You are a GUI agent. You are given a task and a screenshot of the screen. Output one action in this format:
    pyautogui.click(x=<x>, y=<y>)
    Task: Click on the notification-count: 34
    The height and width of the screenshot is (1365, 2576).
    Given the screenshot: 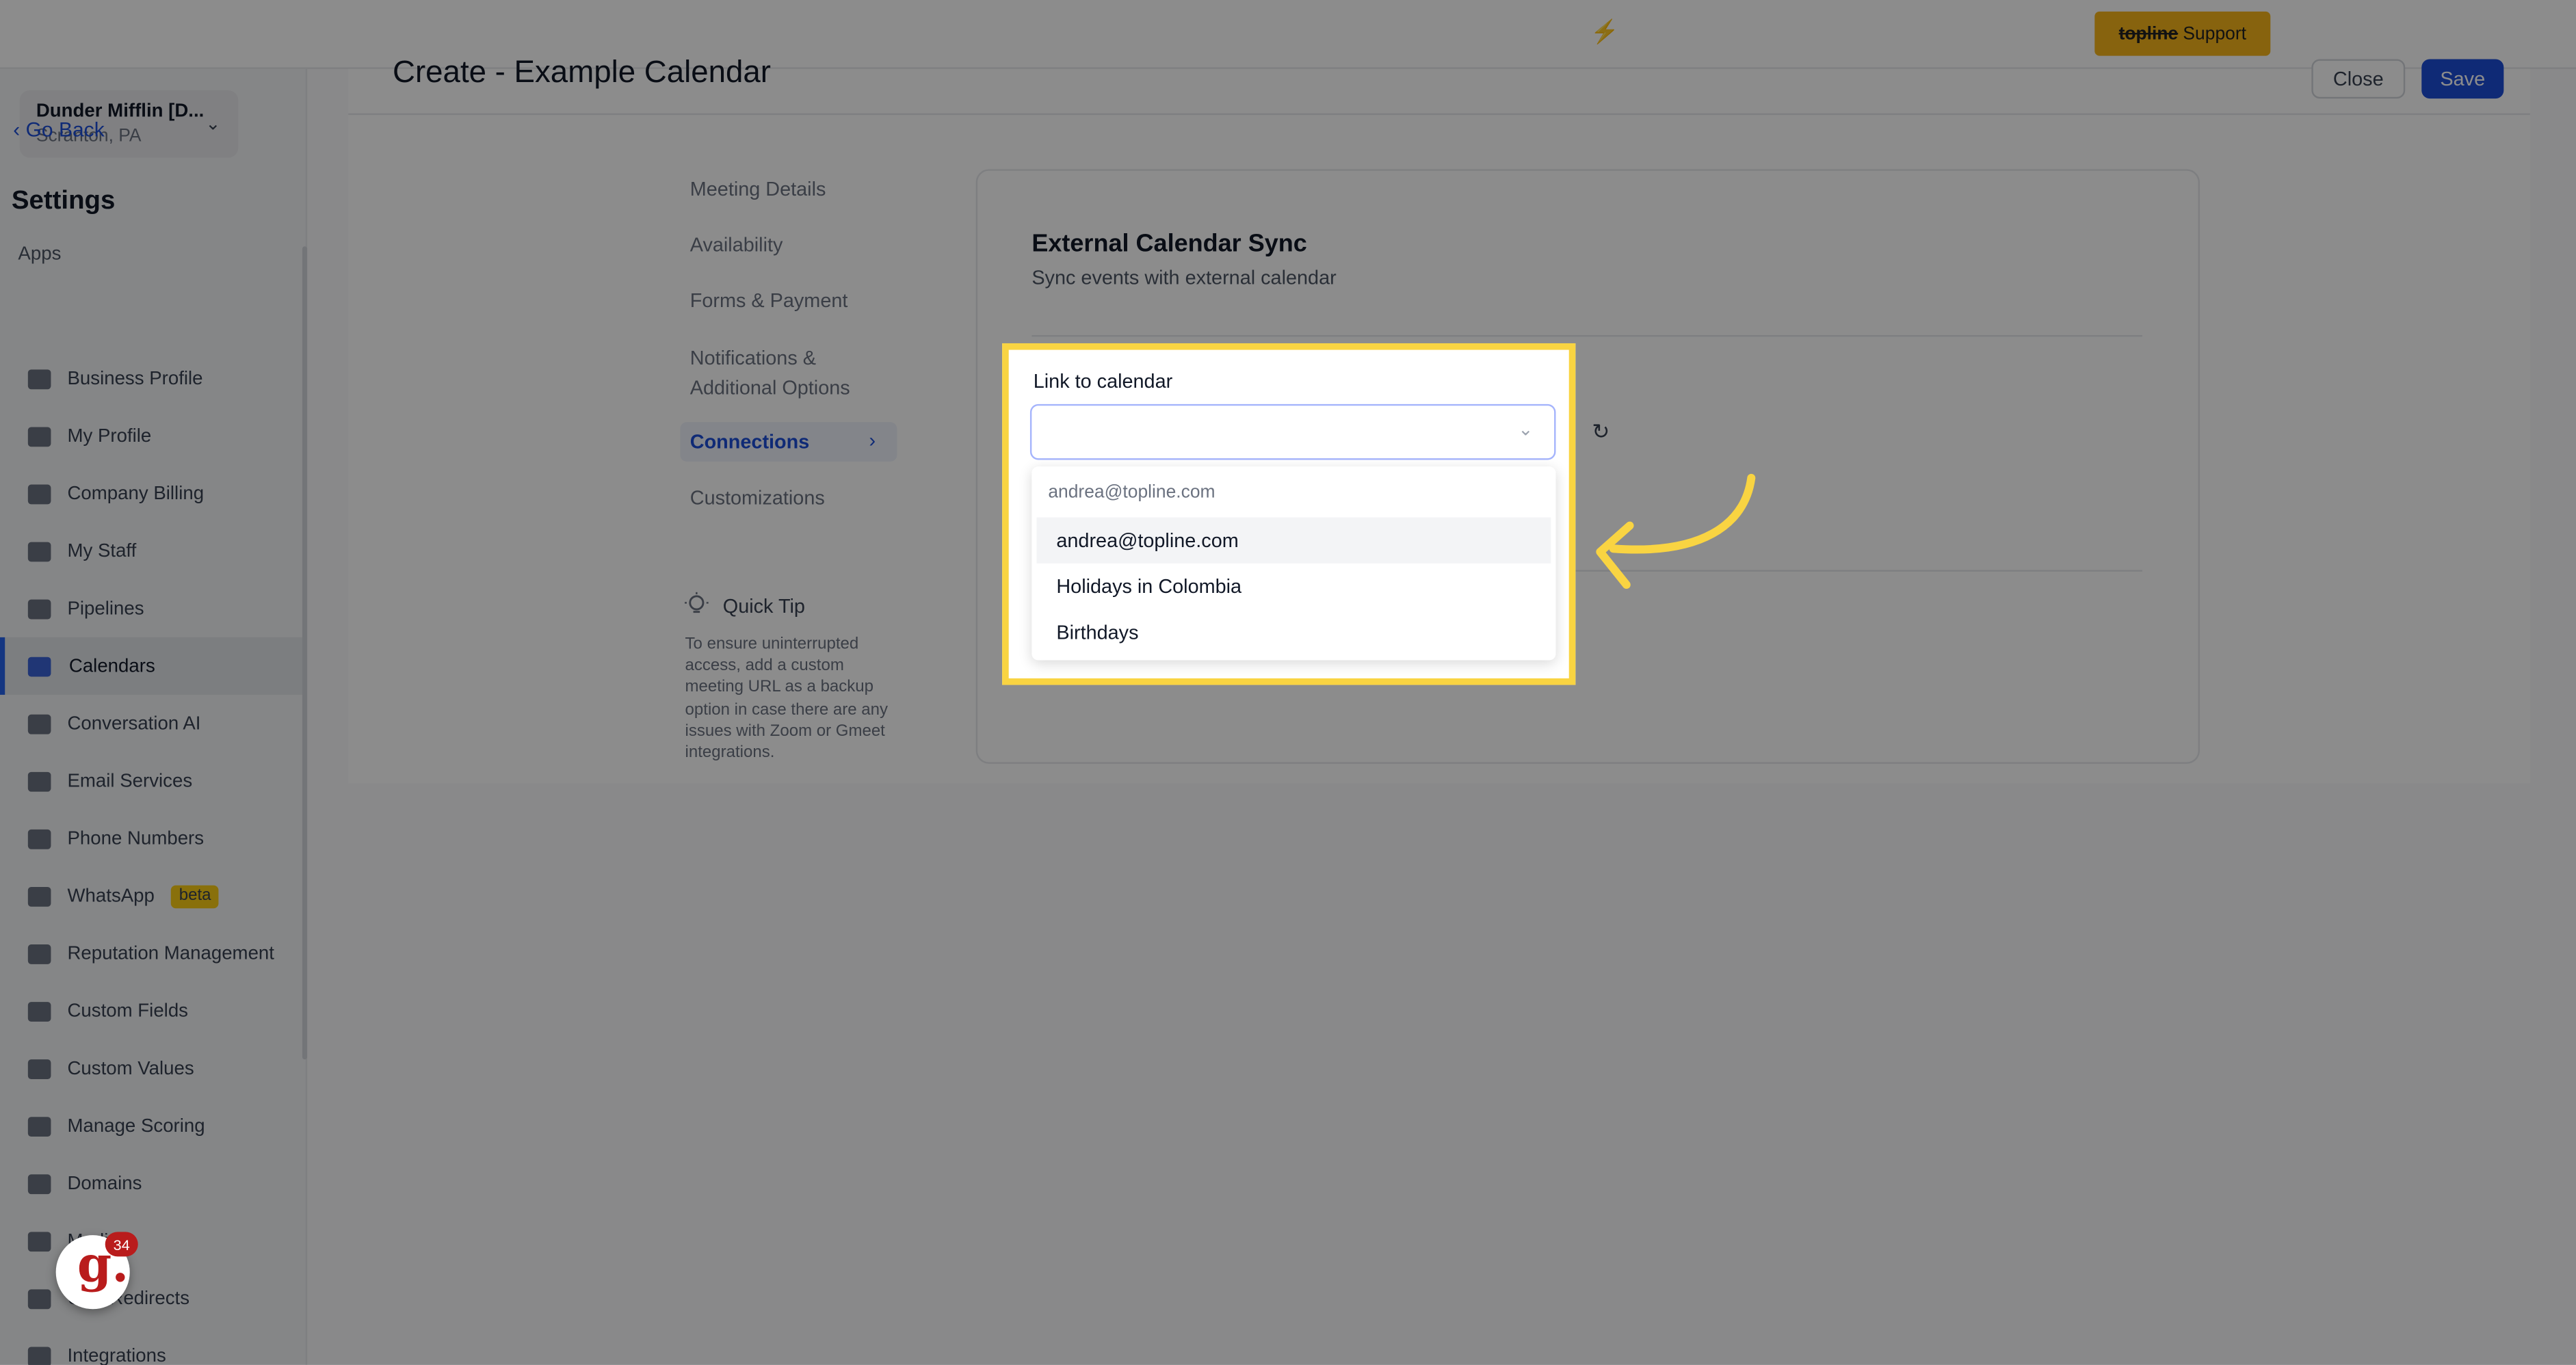 What is the action you would take?
    pyautogui.click(x=121, y=1244)
    